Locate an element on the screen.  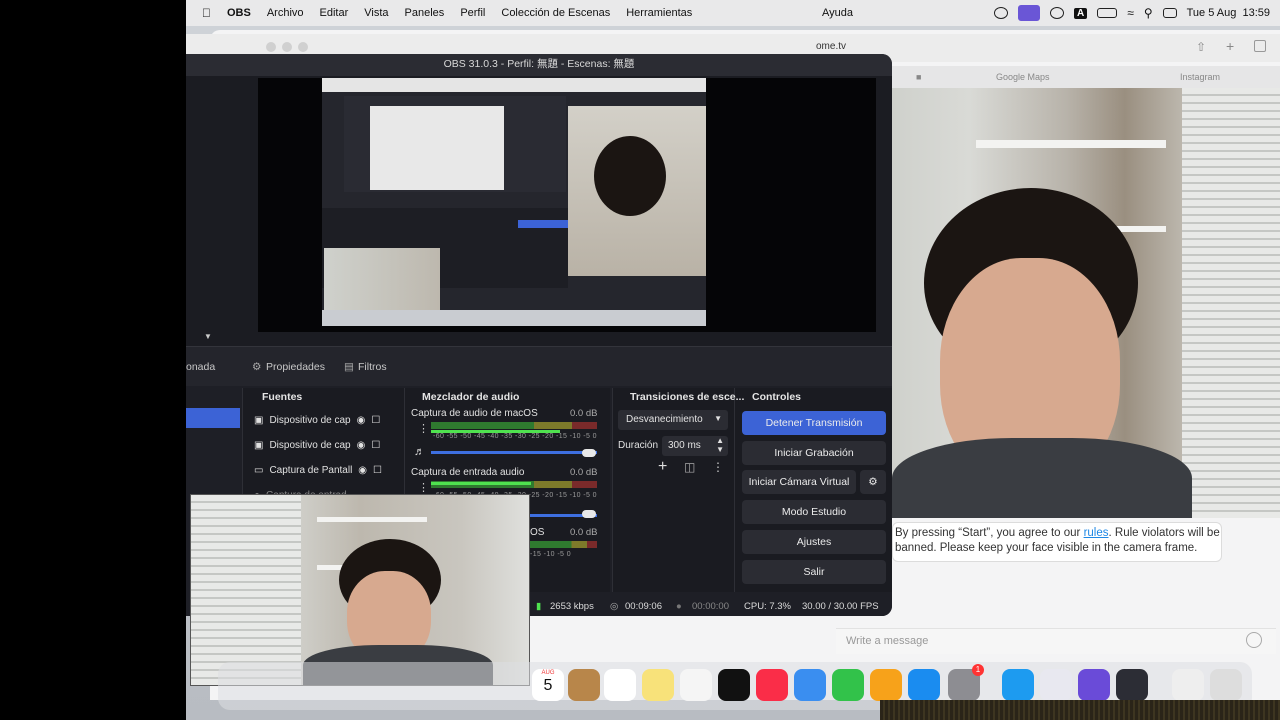
gear-icon: ⚙ is located at coordinates (873, 482).